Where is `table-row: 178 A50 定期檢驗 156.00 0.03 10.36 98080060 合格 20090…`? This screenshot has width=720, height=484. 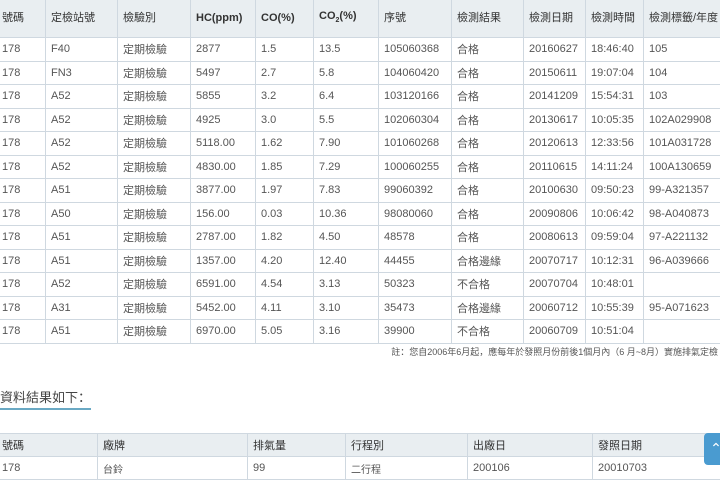
table-row: 178 A50 定期檢驗 156.00 0.03 10.36 98080060 合格 20090… is located at coordinates (360, 213).